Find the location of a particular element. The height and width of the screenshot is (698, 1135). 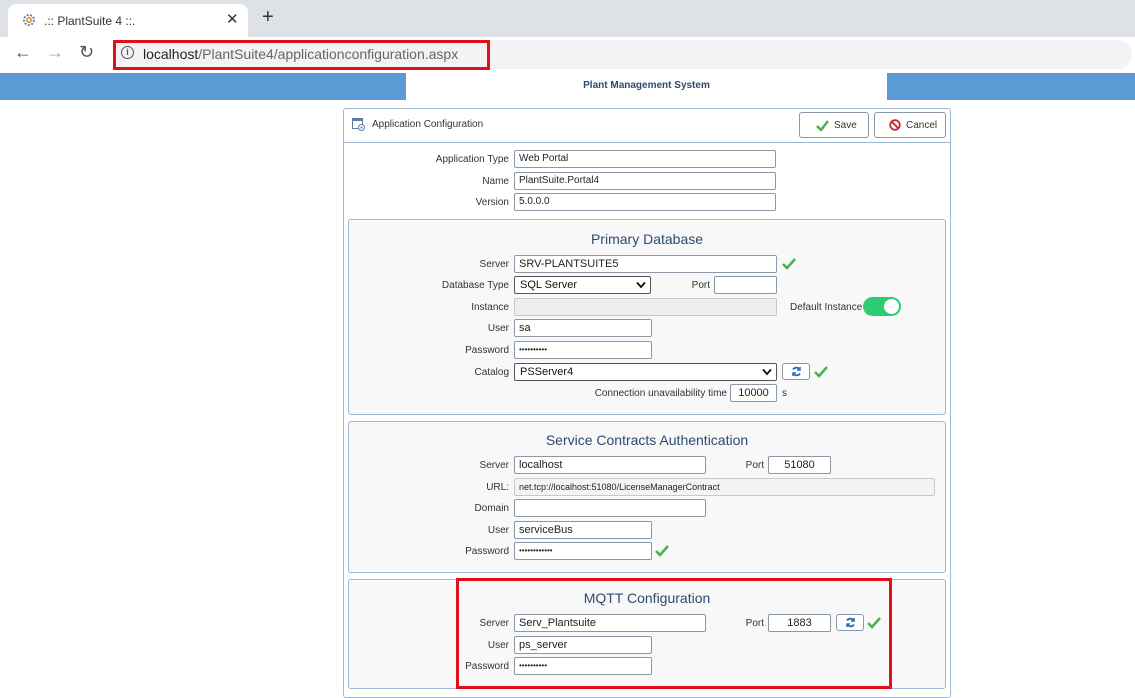

db-server-ok-check-icon is located at coordinates (789, 264).